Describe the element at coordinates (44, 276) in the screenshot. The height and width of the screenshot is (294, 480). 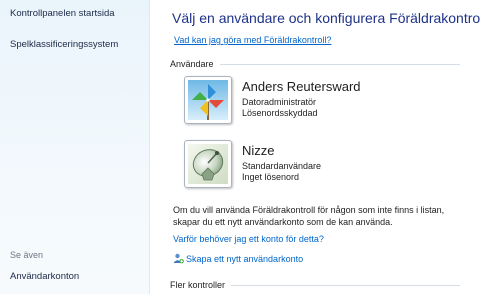
I see `sidebar-link-user-accounts: Användarkonton` at that location.